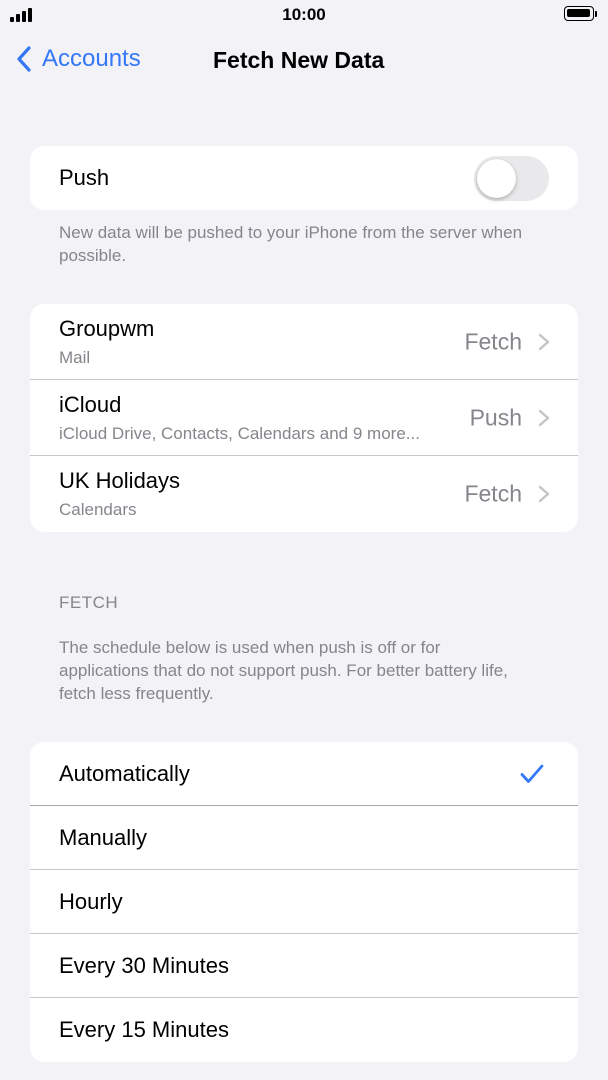  Describe the element at coordinates (496, 178) in the screenshot. I see `toggle-knob` at that location.